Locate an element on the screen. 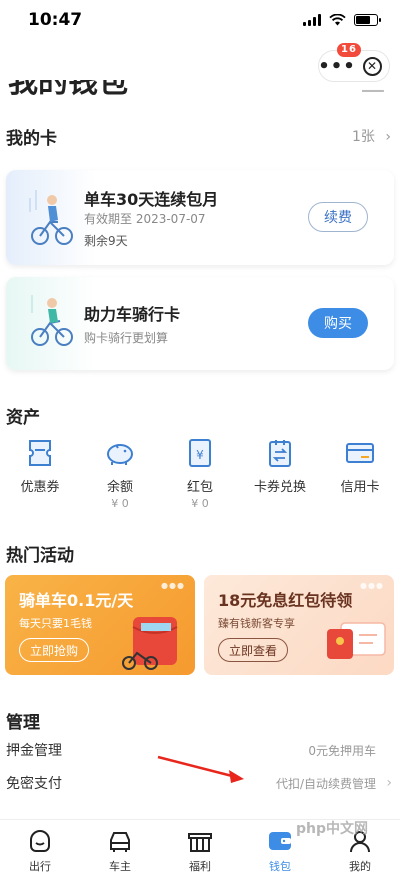 Image resolution: width=400 pixels, height=881 pixels. card-remaining: 剩余9天 is located at coordinates (106, 241).